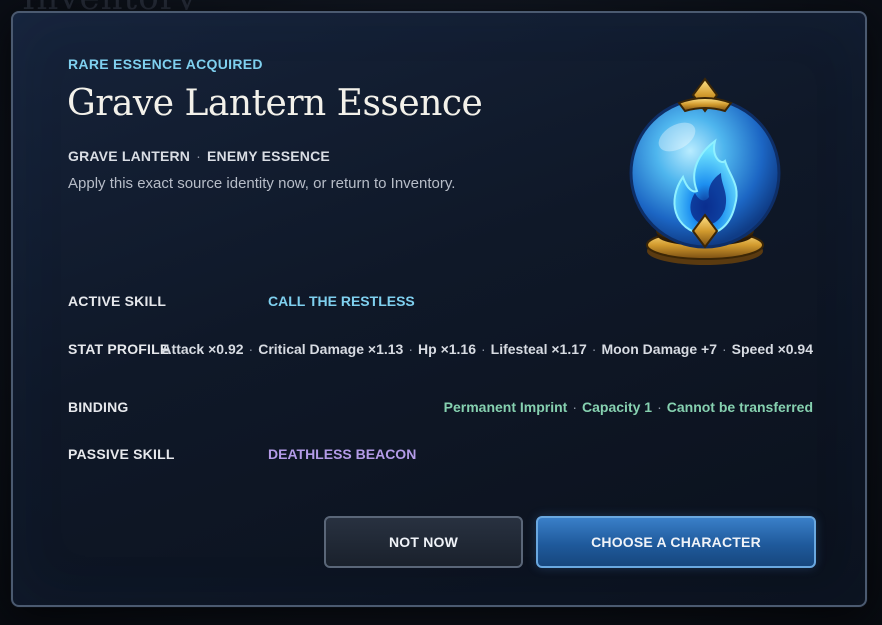 The image size is (882, 625). Describe the element at coordinates (676, 542) in the screenshot. I see `choose-character-button: CHOOSE A CHARACTER` at that location.